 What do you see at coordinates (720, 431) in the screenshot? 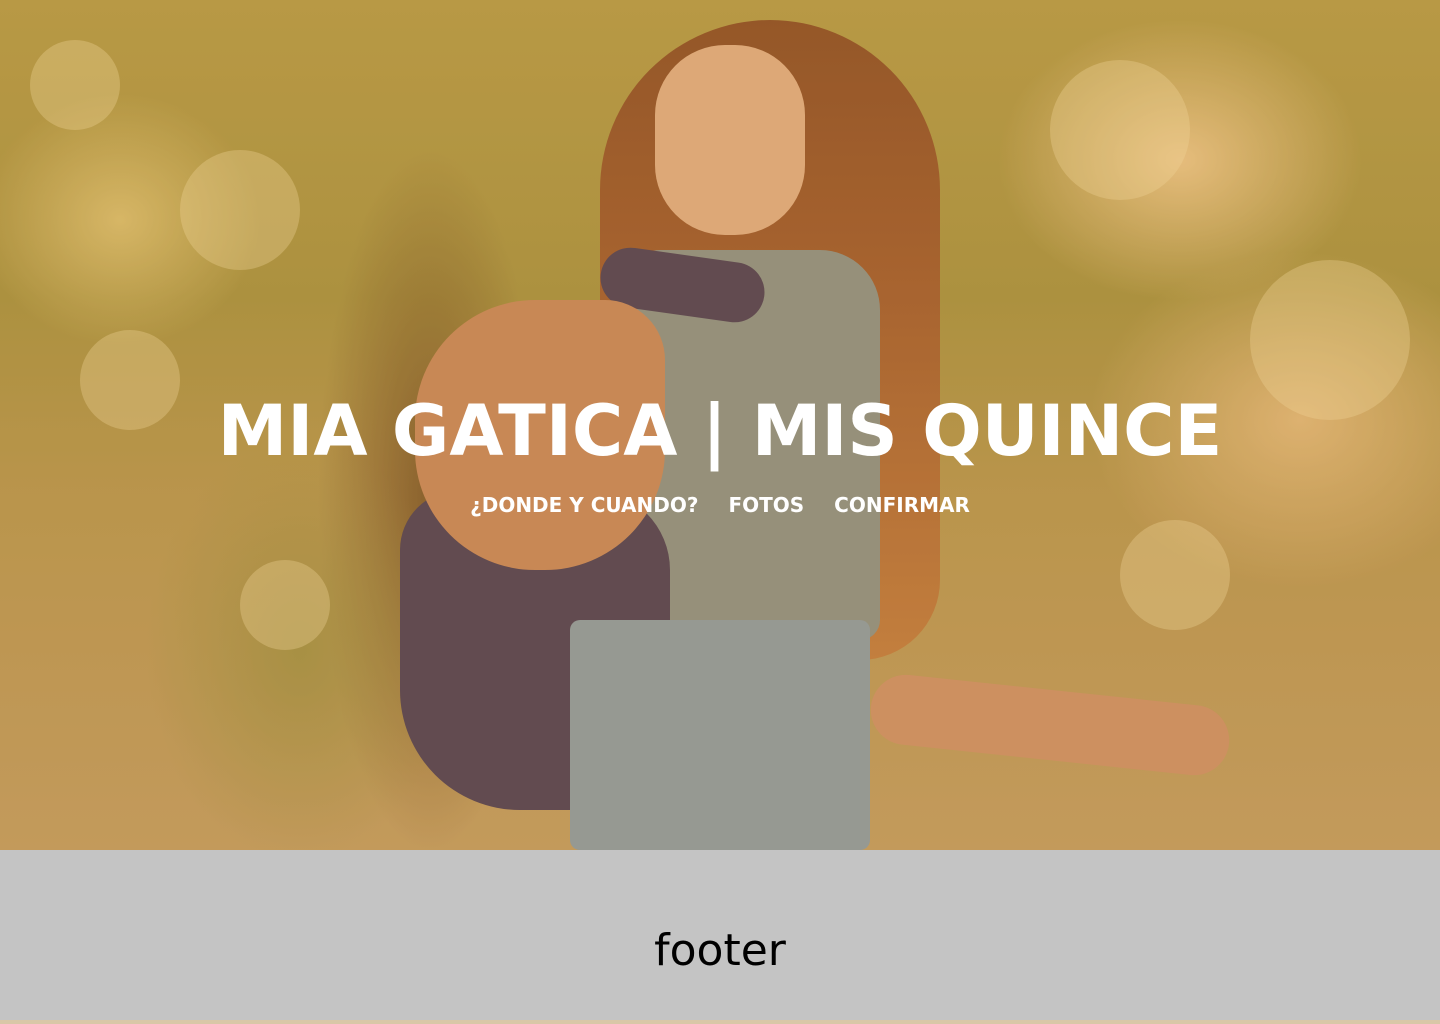
I see `page-title: MIA GATICA | MIS QUINCE` at bounding box center [720, 431].